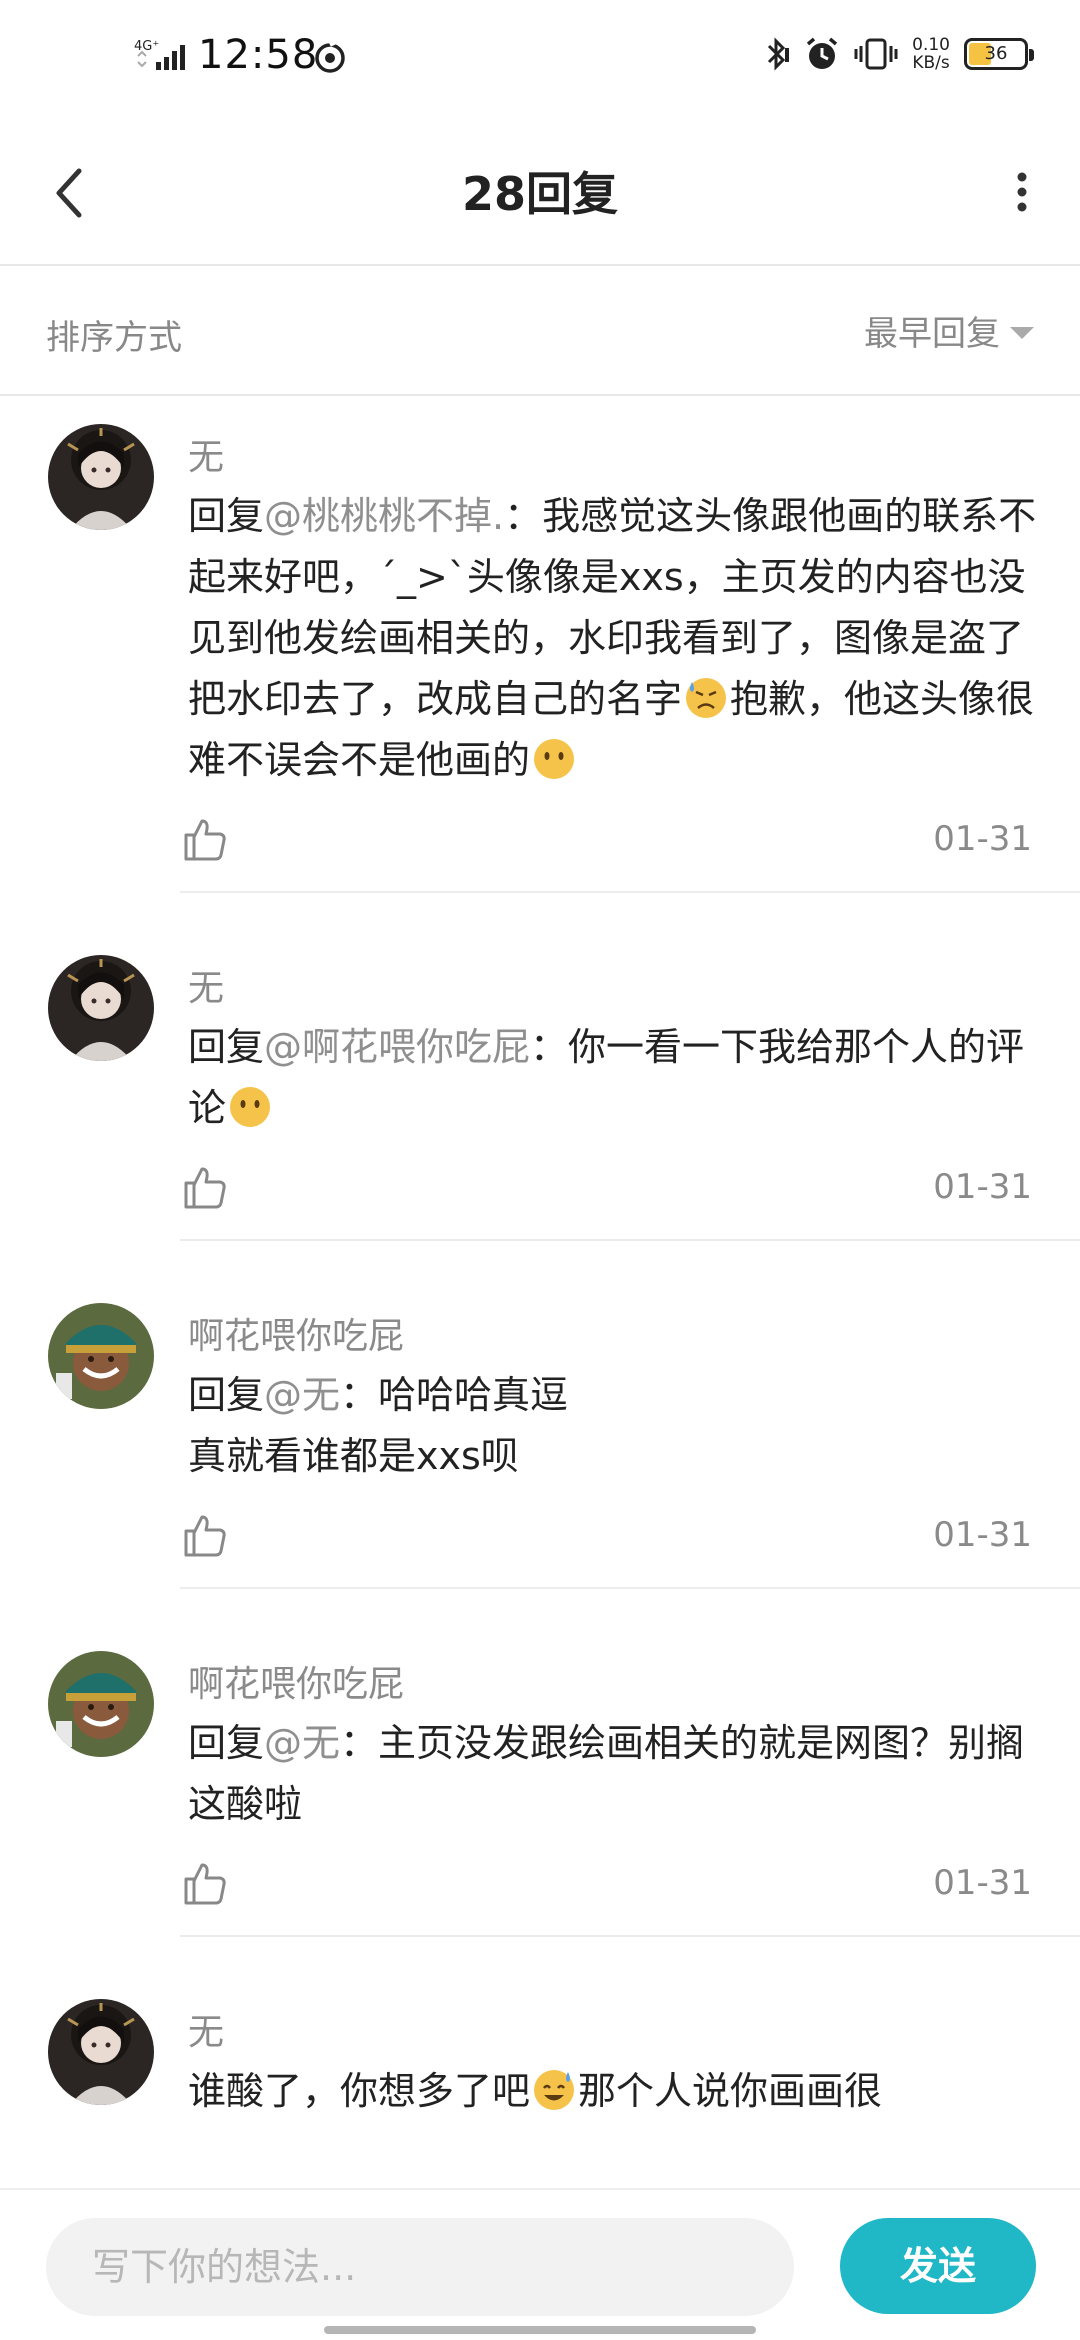 The width and height of the screenshot is (1080, 2340). I want to click on top-nav: 28回复, so click(540, 193).